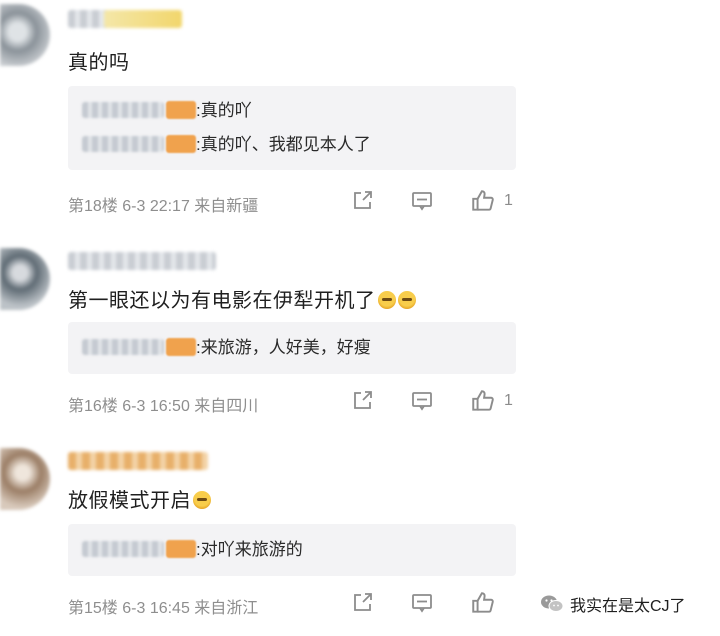  What do you see at coordinates (163, 608) in the screenshot?
I see `comment-meta: 第15楼 6-3 16:45 来自浙江` at bounding box center [163, 608].